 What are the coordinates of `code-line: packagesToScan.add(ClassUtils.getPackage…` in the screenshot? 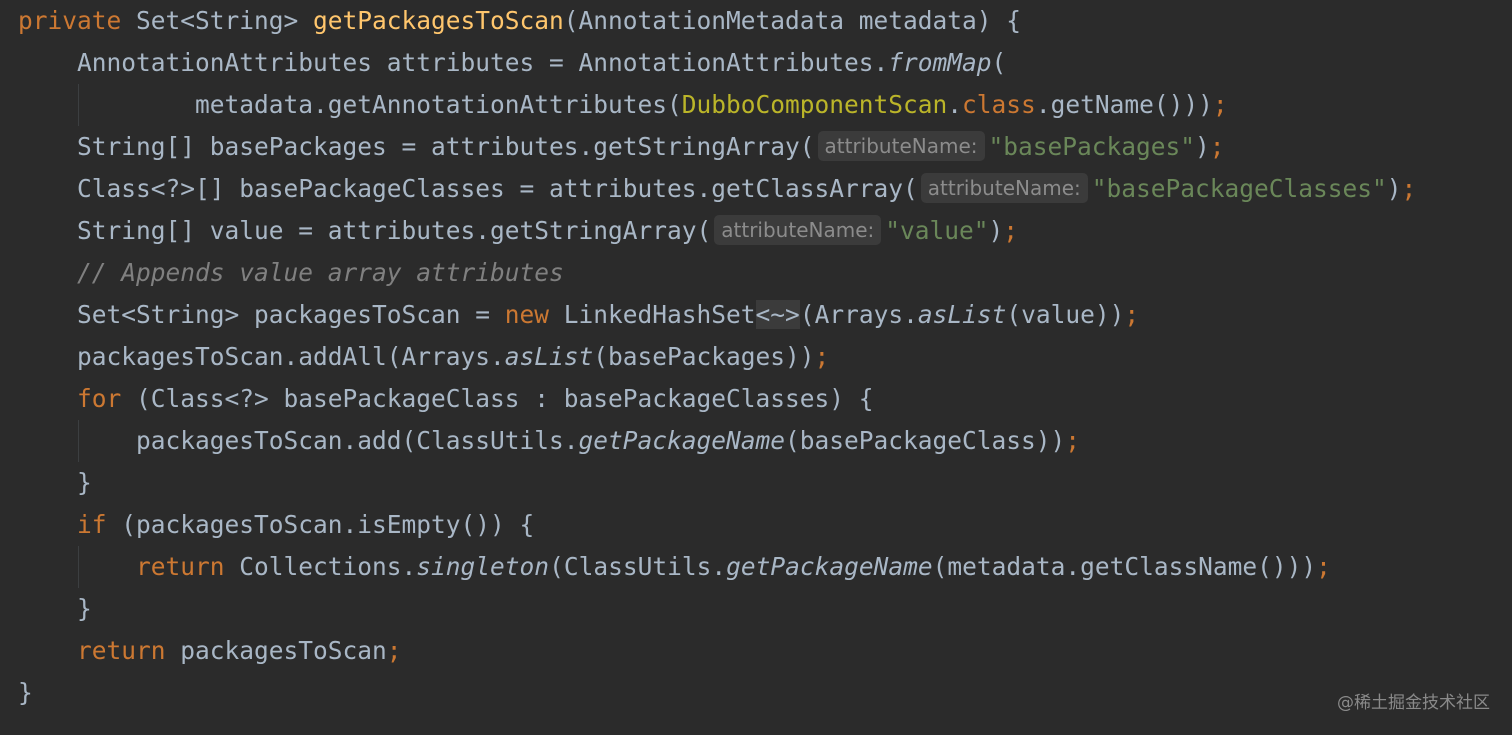 It's located at (549, 441).